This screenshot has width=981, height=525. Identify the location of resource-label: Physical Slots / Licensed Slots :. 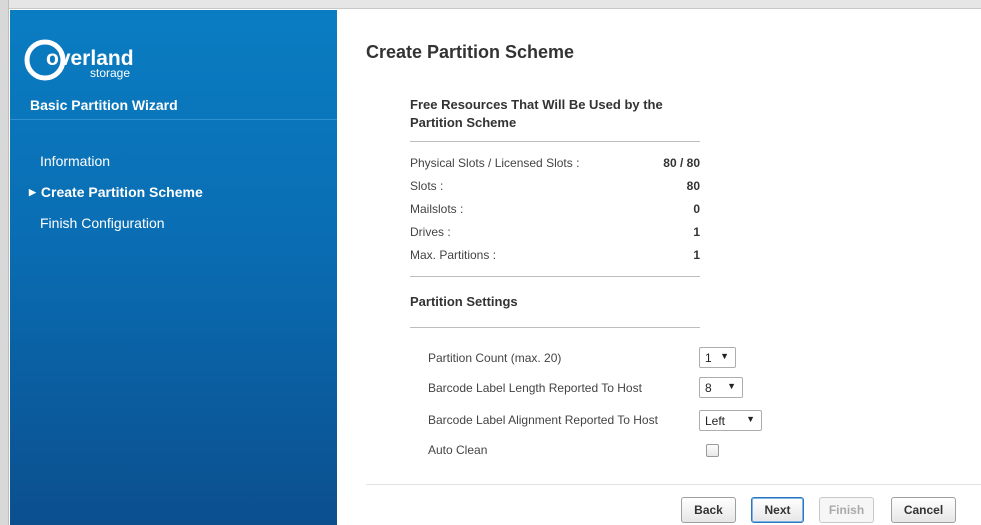
(495, 163).